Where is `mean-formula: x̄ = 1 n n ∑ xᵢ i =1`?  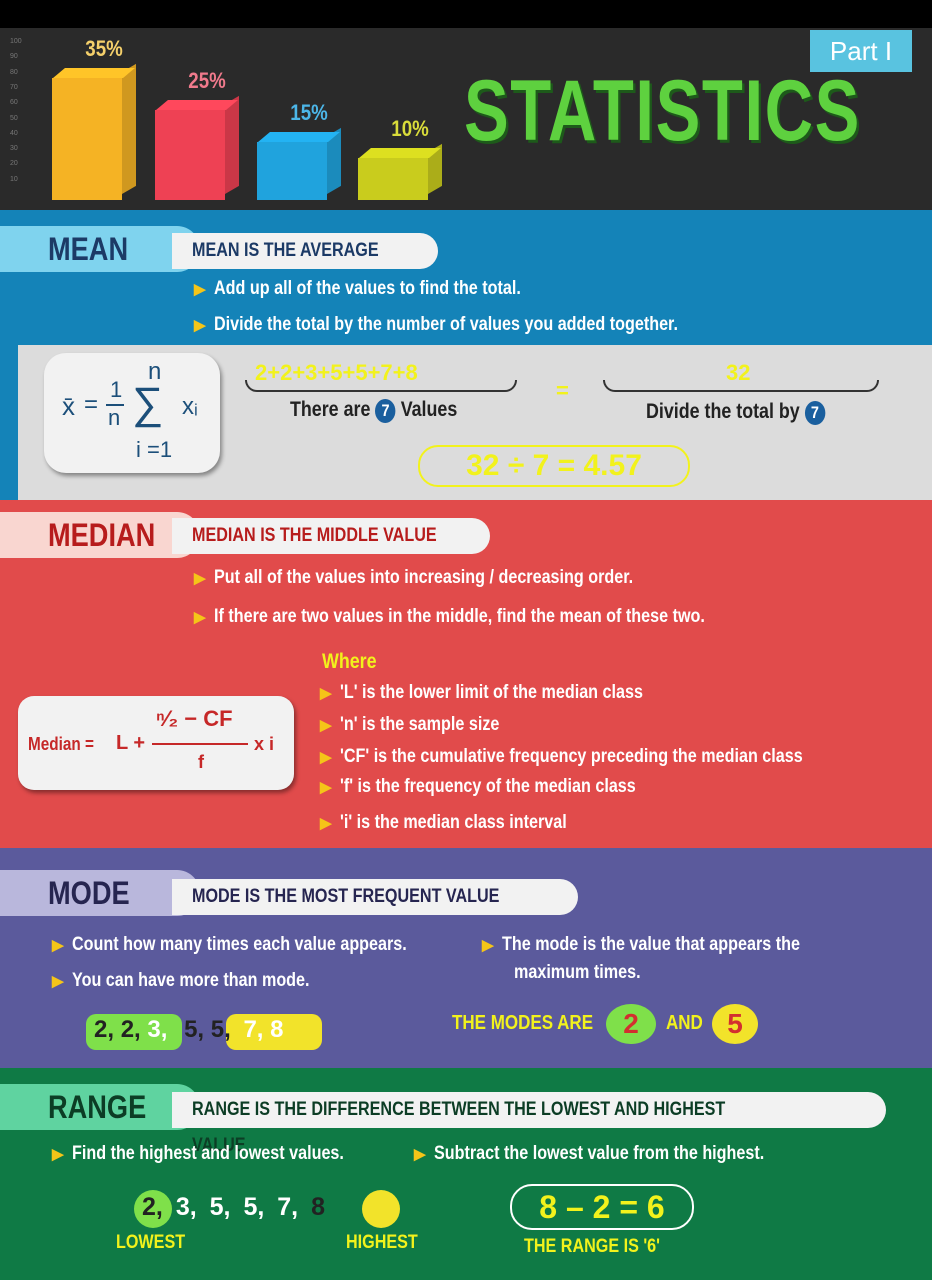
mean-formula: x̄ = 1 n n ∑ xᵢ i =1 is located at coordinates (132, 413).